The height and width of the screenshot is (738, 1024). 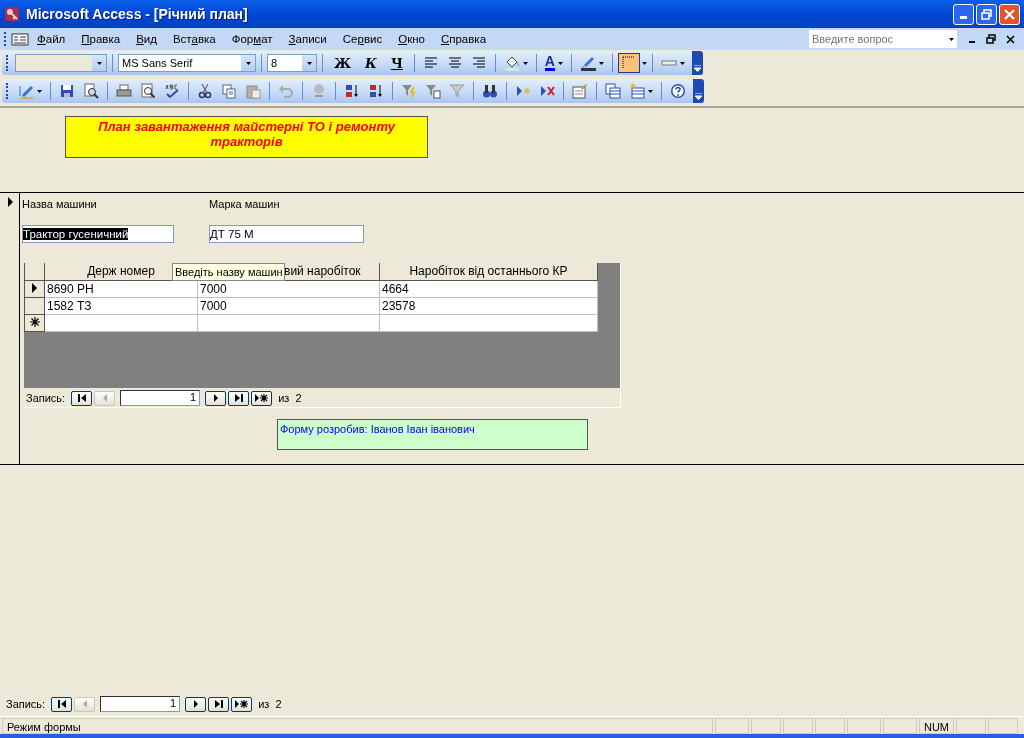 What do you see at coordinates (51, 39) in the screenshot?
I see `menu-item: Файл` at bounding box center [51, 39].